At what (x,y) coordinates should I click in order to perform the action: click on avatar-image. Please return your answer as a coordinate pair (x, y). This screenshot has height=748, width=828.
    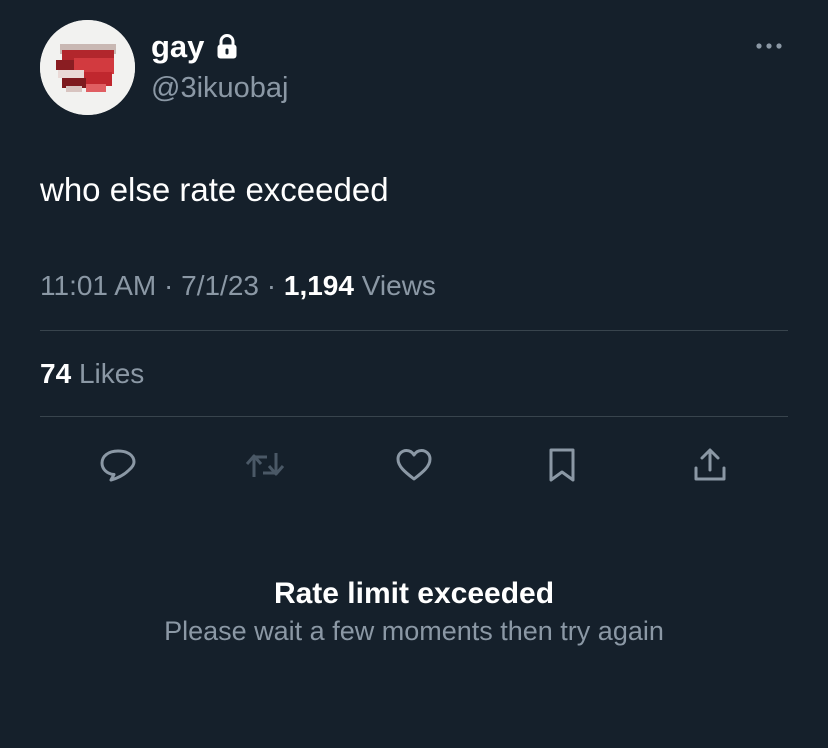
    Looking at the image, I should click on (87, 67).